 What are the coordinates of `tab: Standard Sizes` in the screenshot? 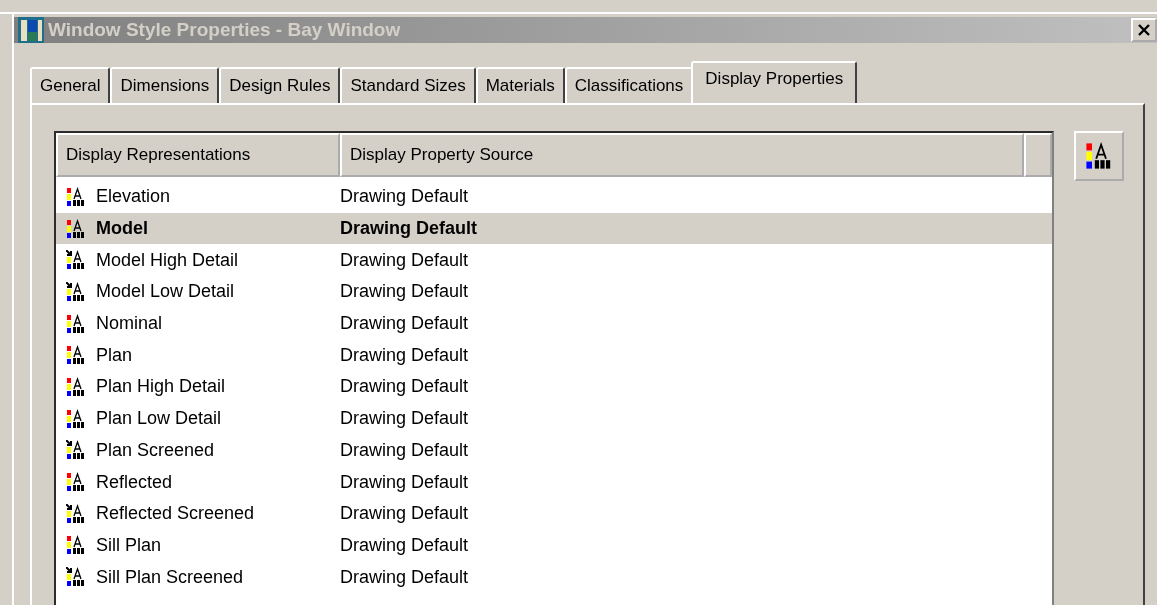 It's located at (408, 85).